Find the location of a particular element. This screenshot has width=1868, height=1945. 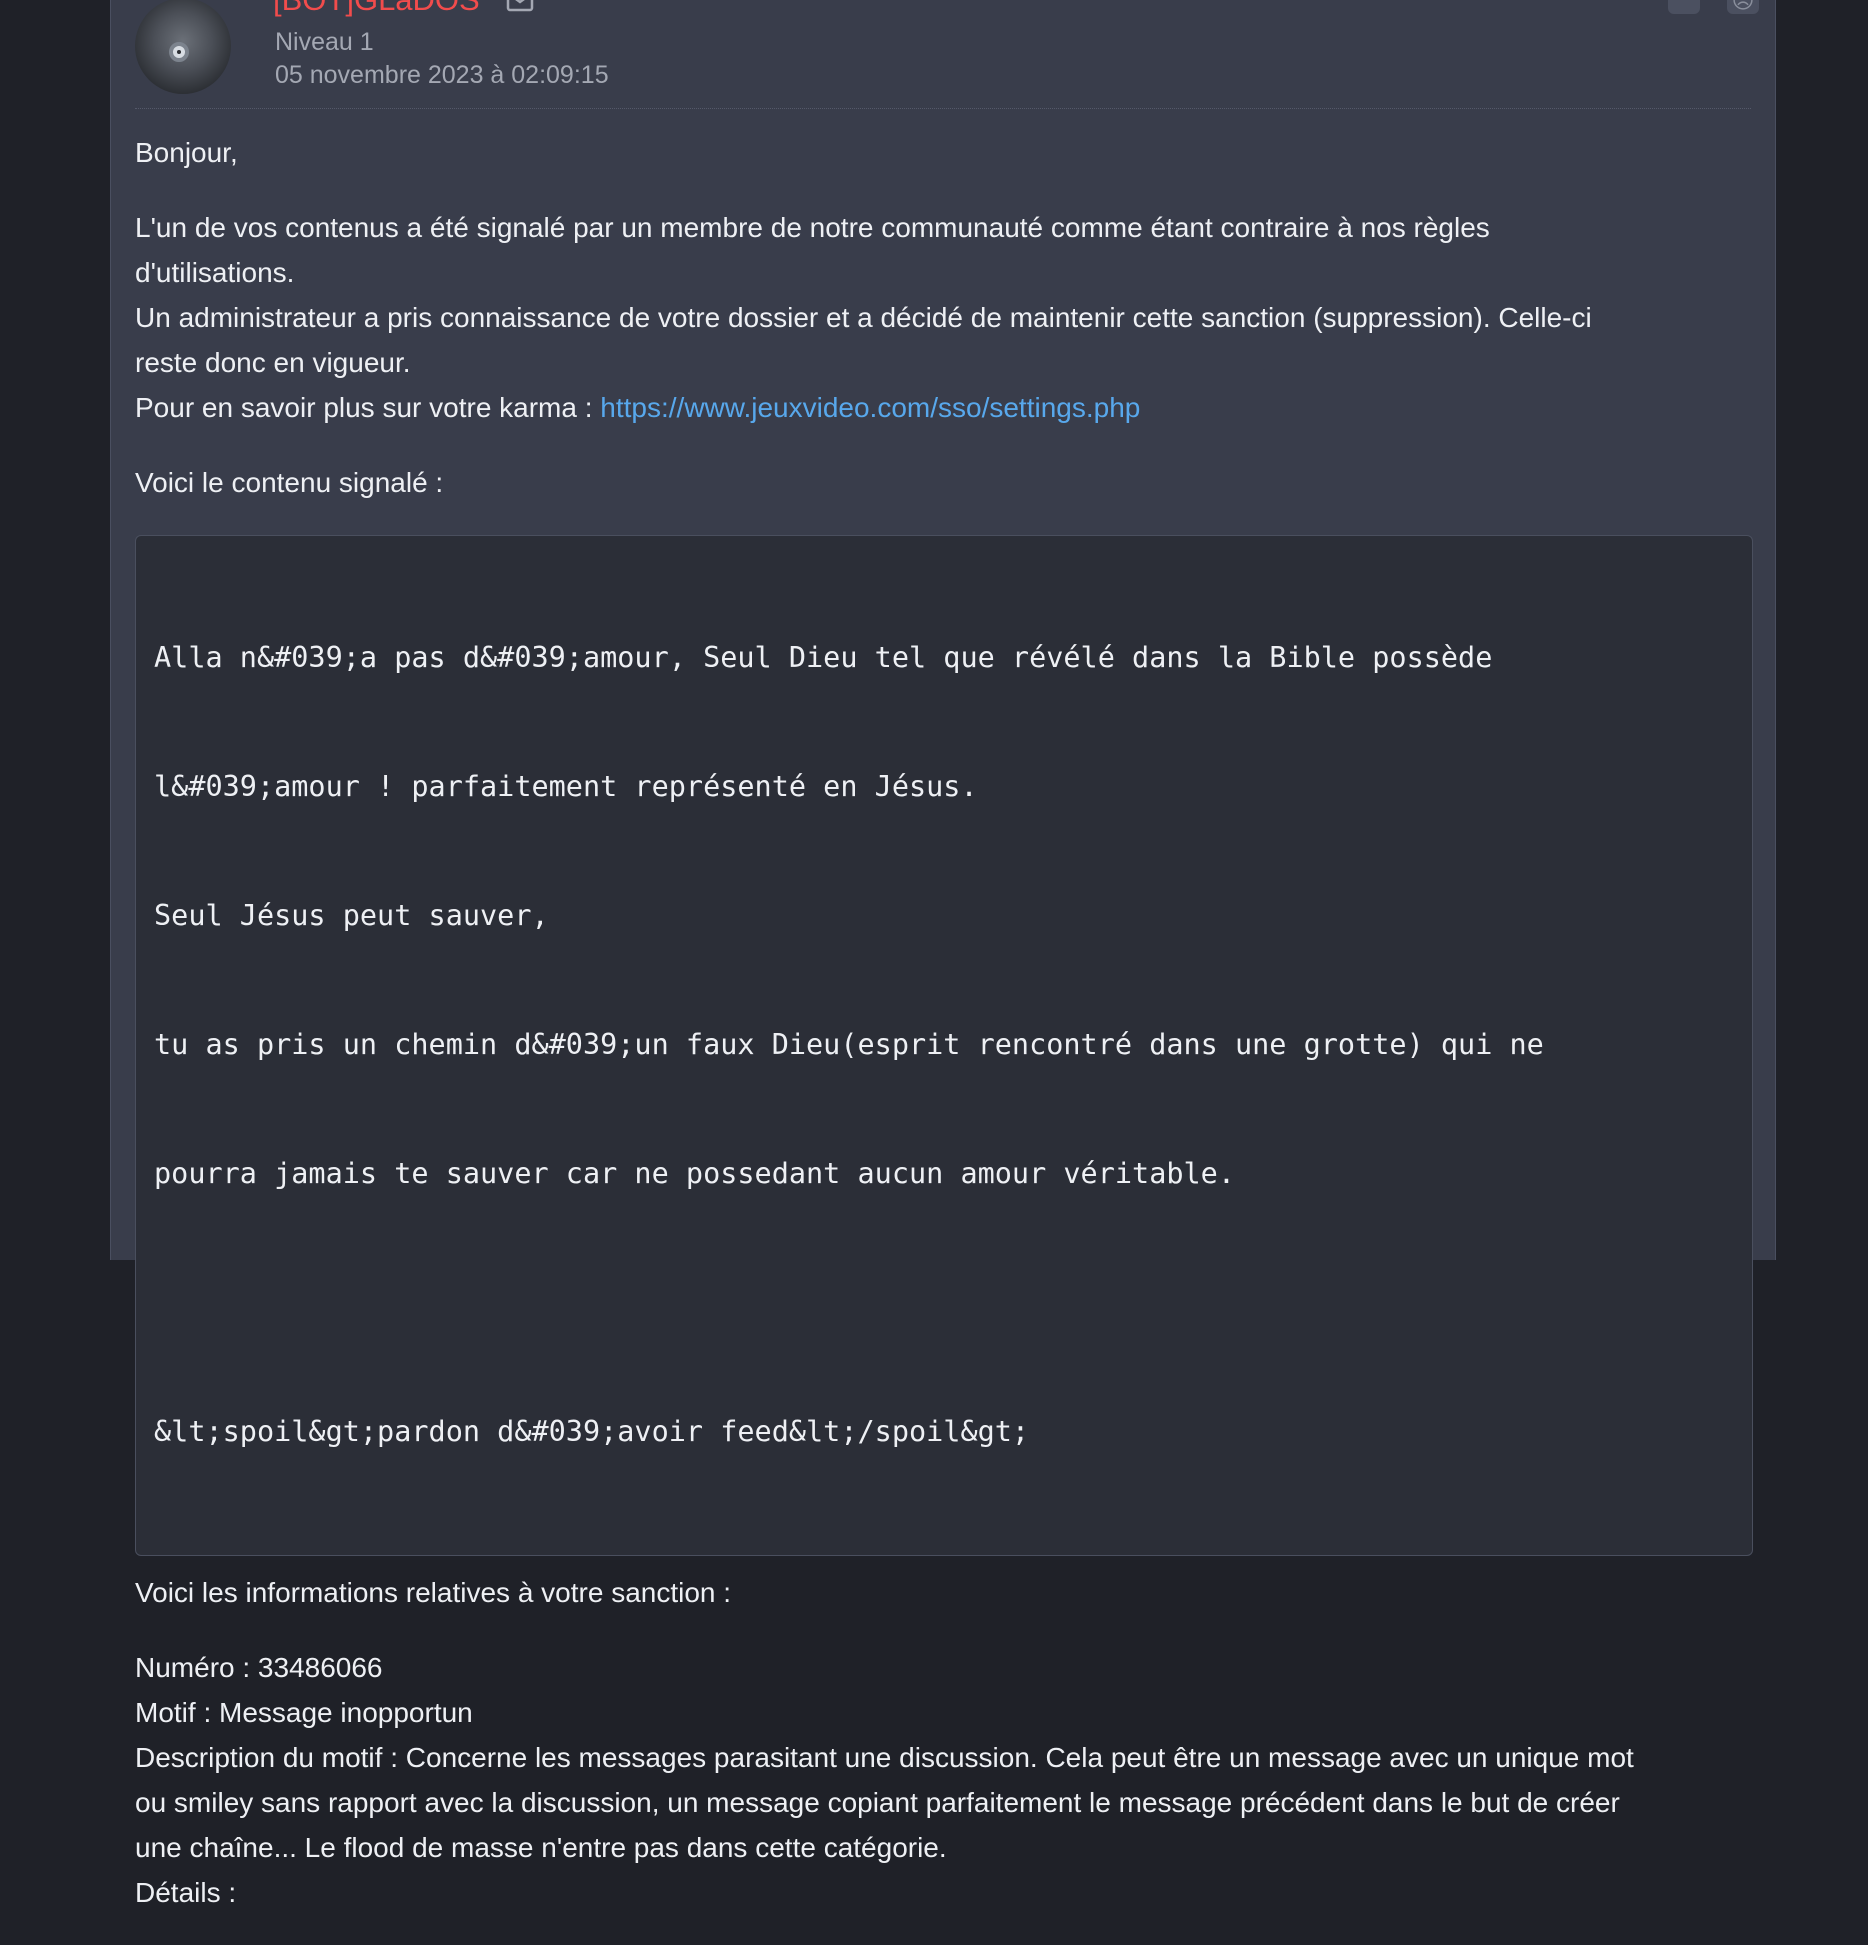

author-level: Niveau 1 is located at coordinates (324, 42).